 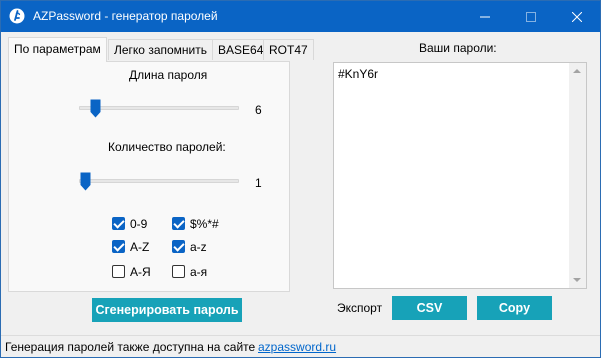 What do you see at coordinates (577, 175) in the screenshot?
I see `passwords-scrollbar` at bounding box center [577, 175].